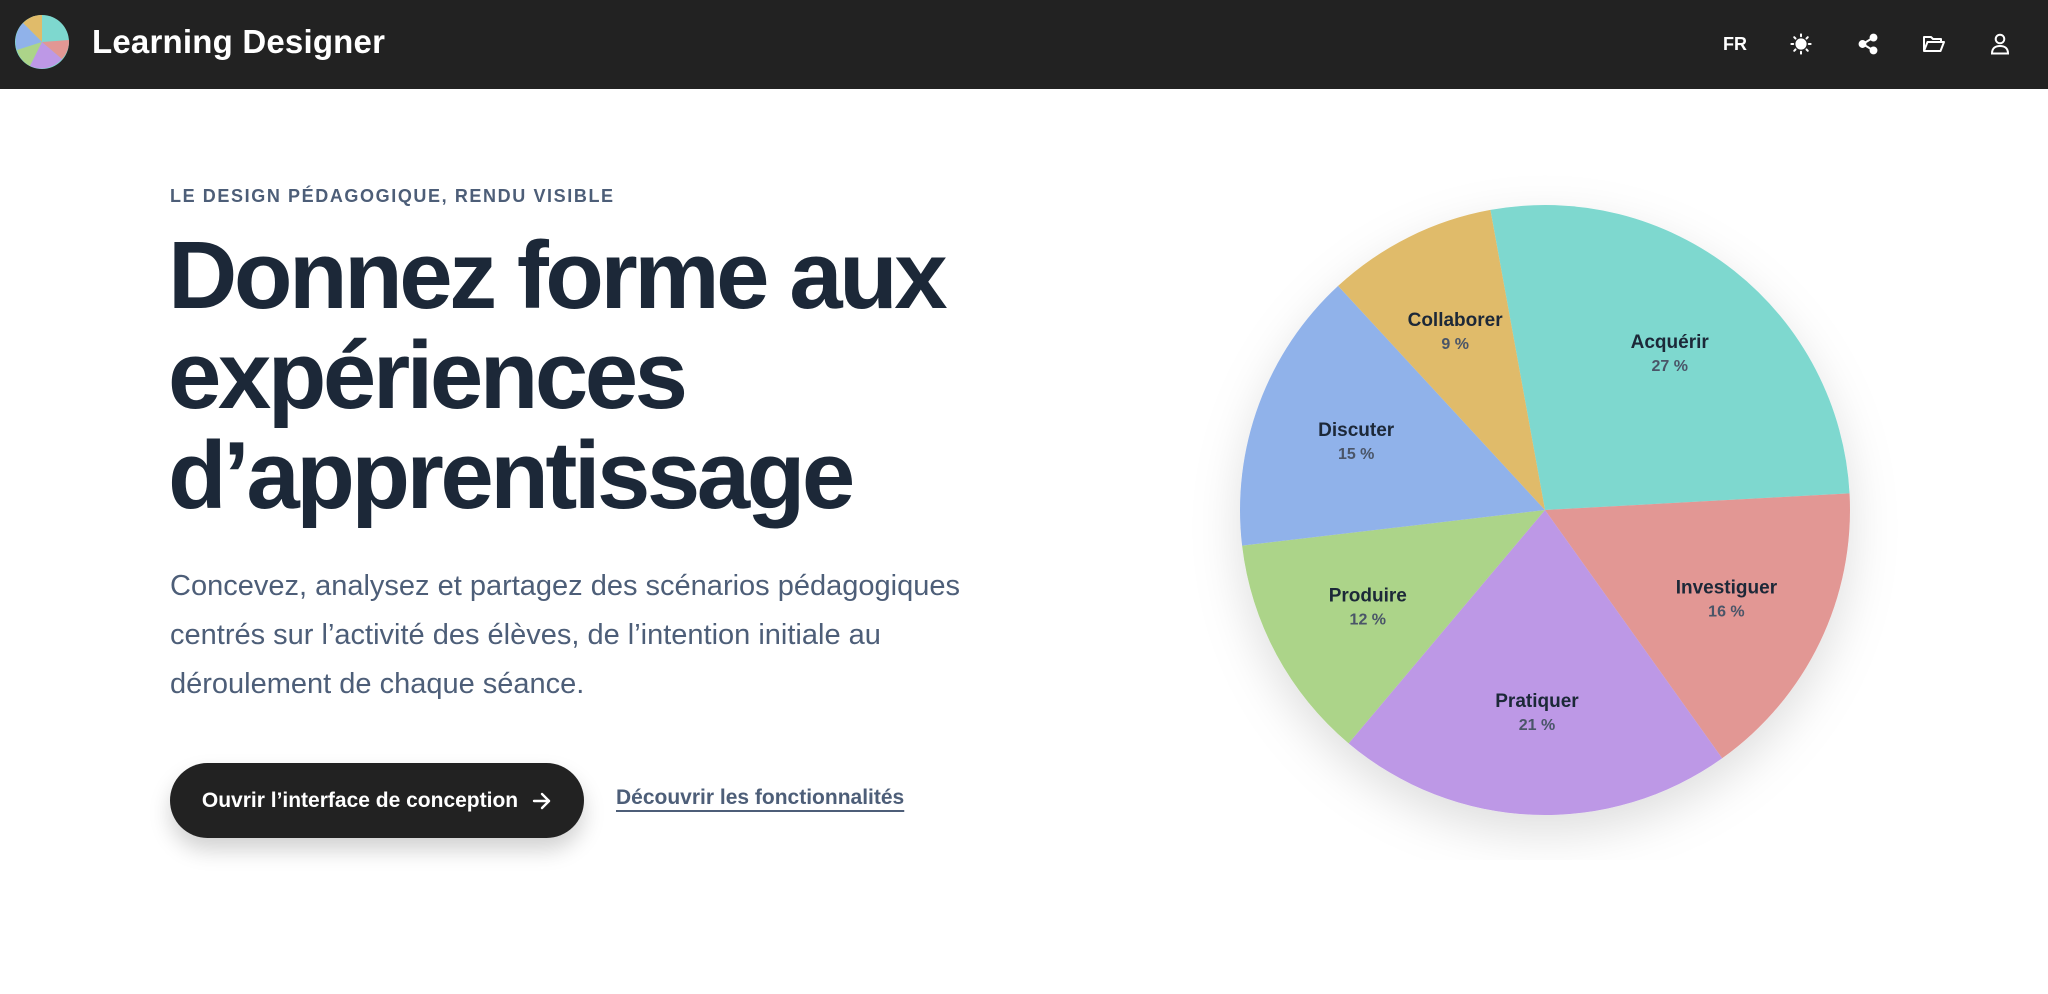 Image resolution: width=2048 pixels, height=994 pixels. I want to click on folder-open-icon, so click(1934, 44).